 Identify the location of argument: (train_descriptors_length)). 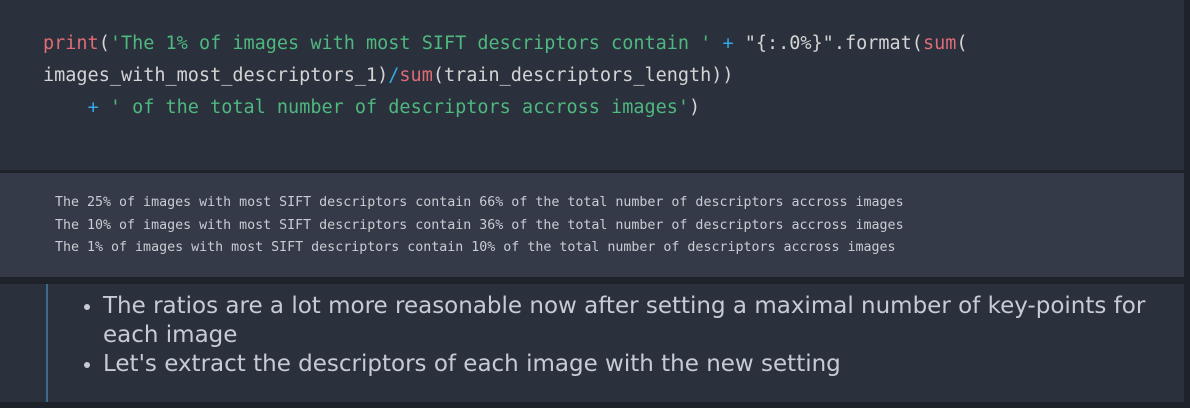
(583, 75).